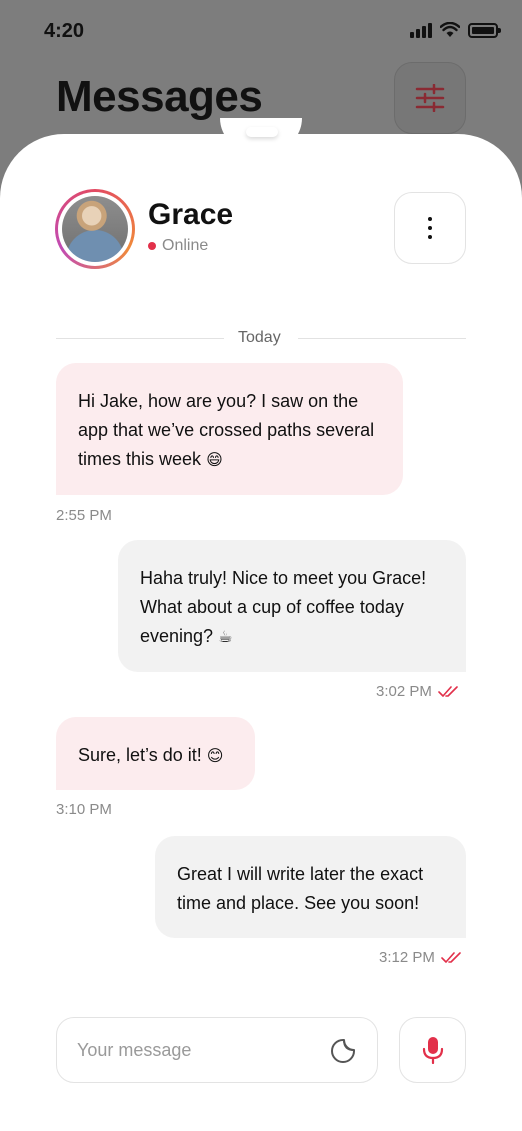 This screenshot has width=522, height=1131. I want to click on cellular-signal-icon, so click(421, 30).